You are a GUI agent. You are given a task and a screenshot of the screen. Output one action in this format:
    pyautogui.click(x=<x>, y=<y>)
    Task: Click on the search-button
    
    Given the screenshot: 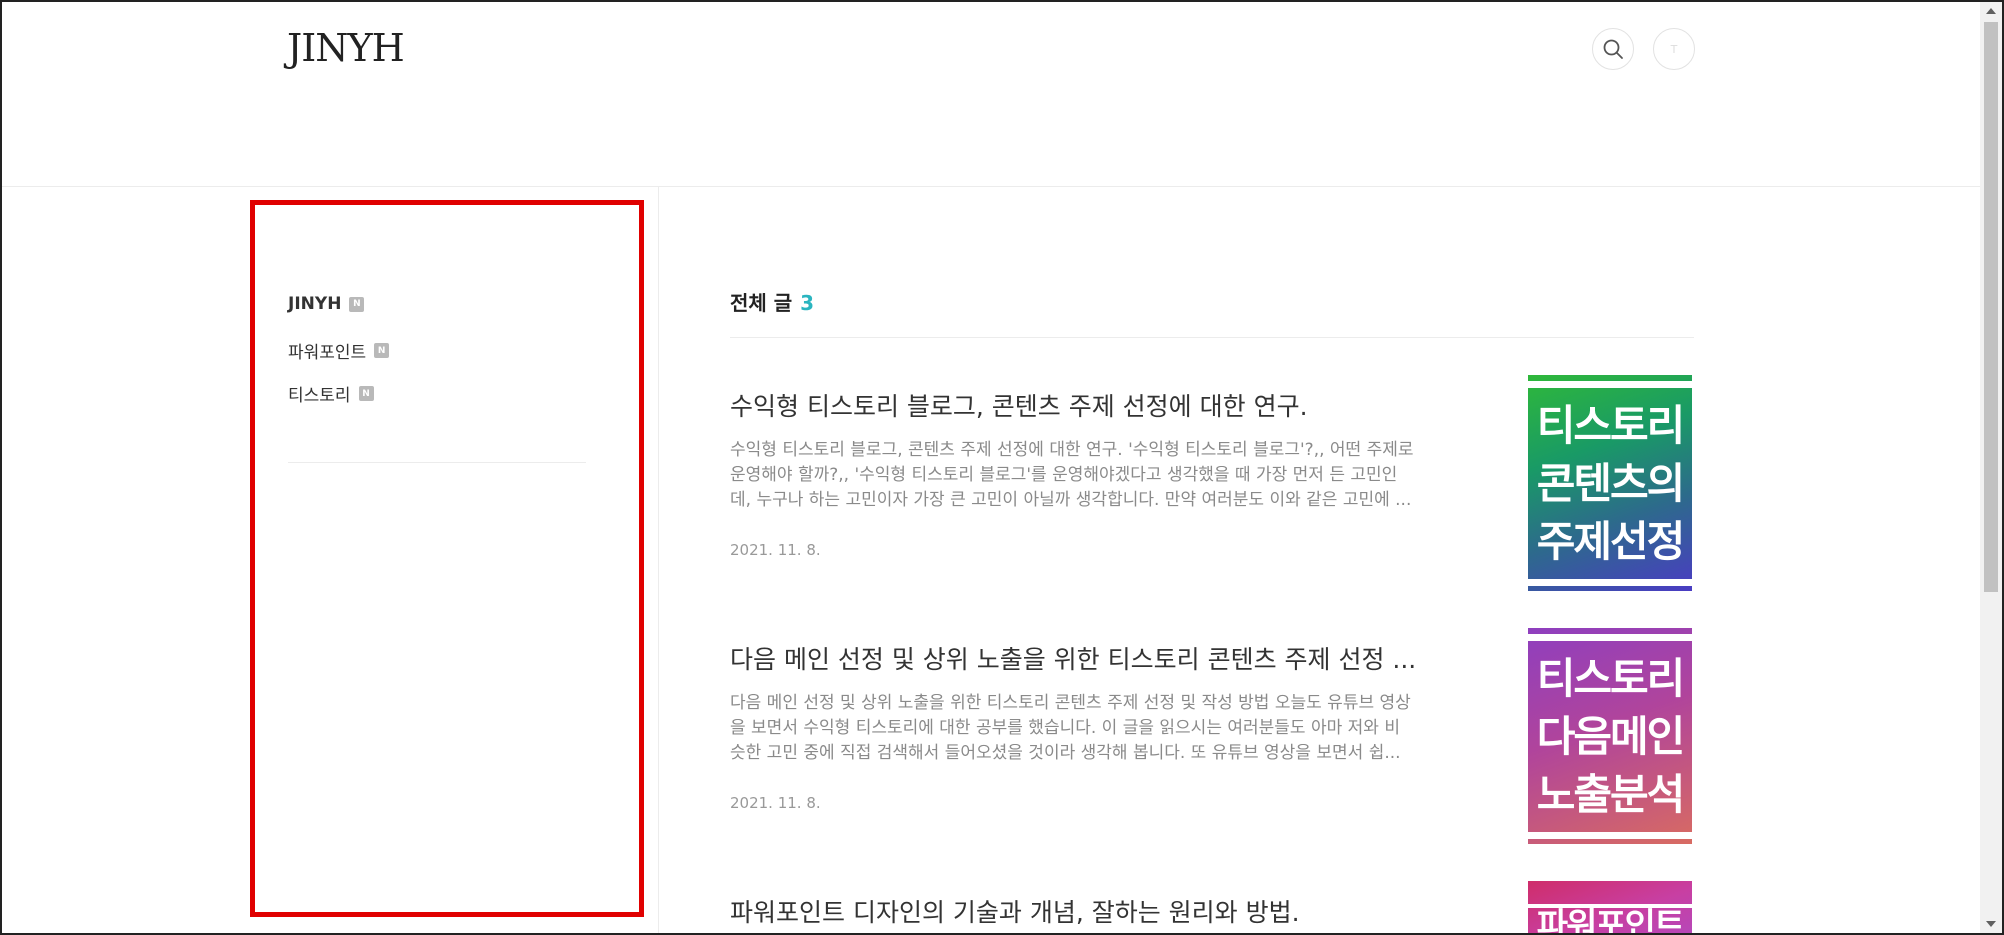 What is the action you would take?
    pyautogui.click(x=1613, y=49)
    